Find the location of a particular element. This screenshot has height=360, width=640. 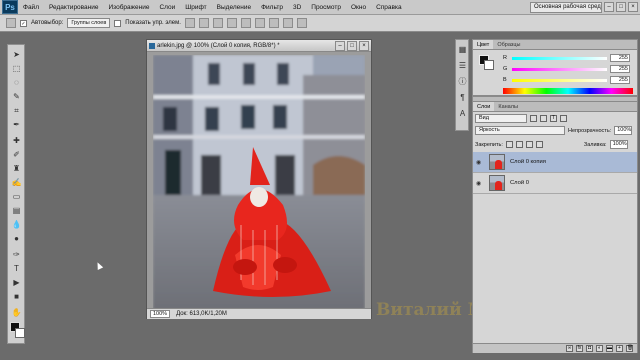

menu-layers: Слои is located at coordinates (167, 7).